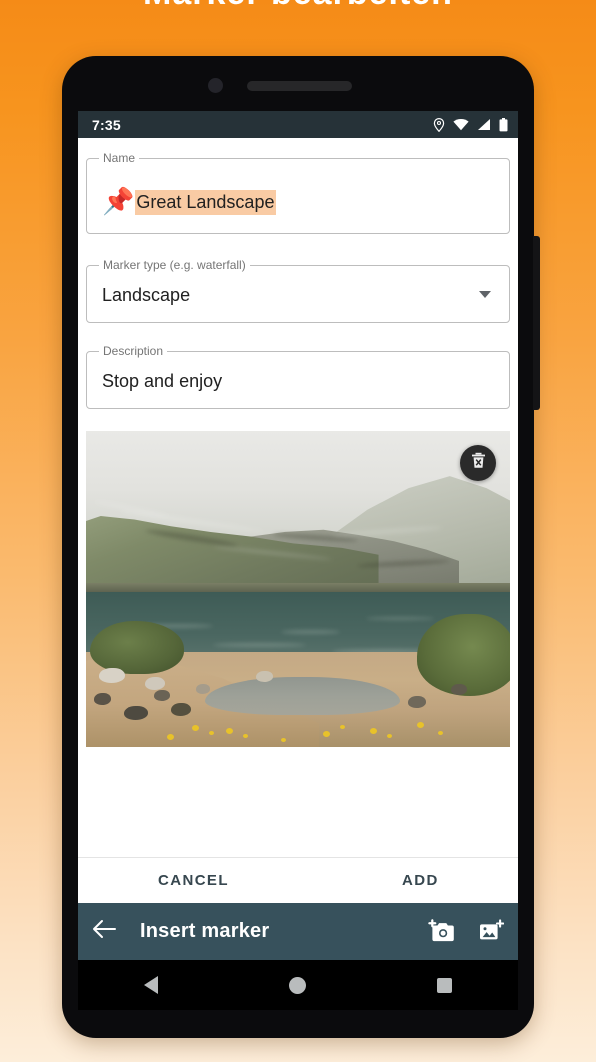 The width and height of the screenshot is (596, 1062). Describe the element at coordinates (119, 158) in the screenshot. I see `name-field-label: Name` at that location.